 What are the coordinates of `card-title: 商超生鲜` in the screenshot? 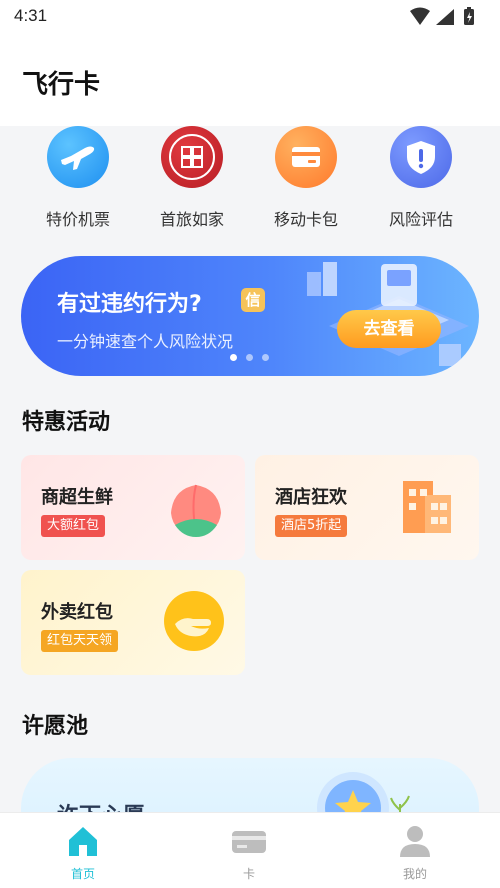 It's located at (77, 497).